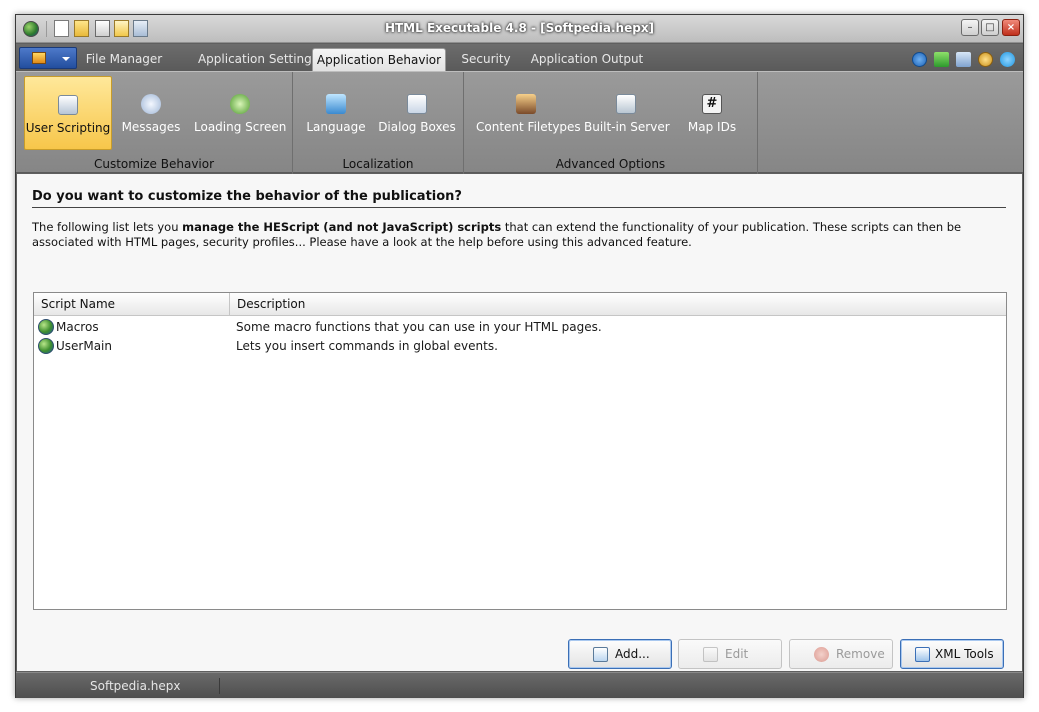 The height and width of the screenshot is (712, 1039). Describe the element at coordinates (919, 59) in the screenshot. I see `help-icon` at that location.